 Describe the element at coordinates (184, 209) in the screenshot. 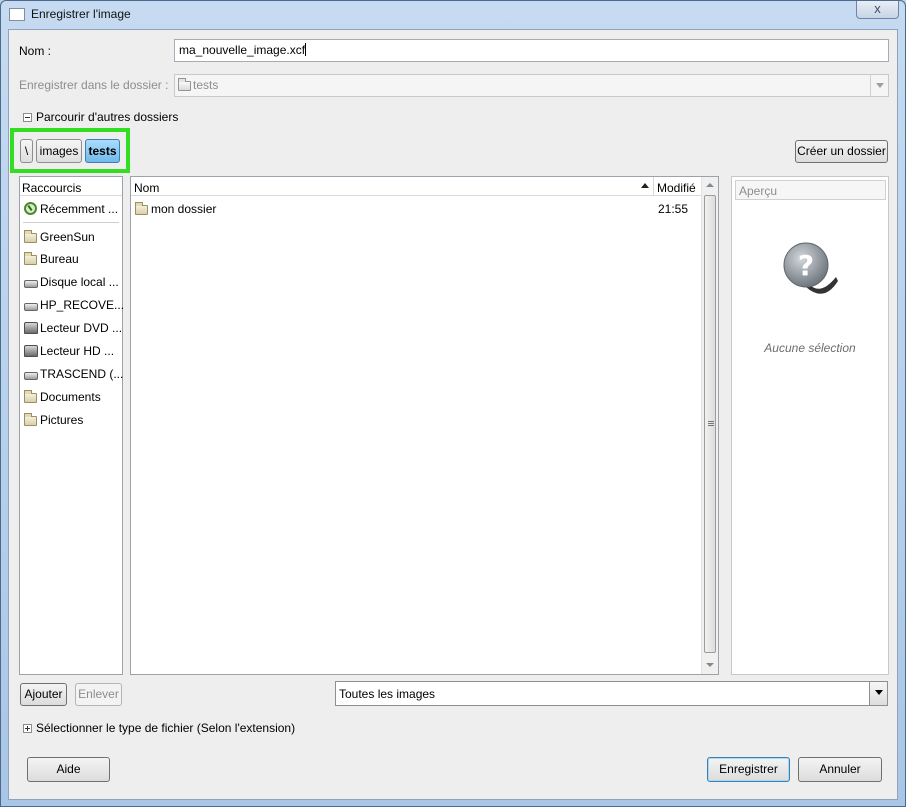

I see `file-name: mon dossier` at that location.